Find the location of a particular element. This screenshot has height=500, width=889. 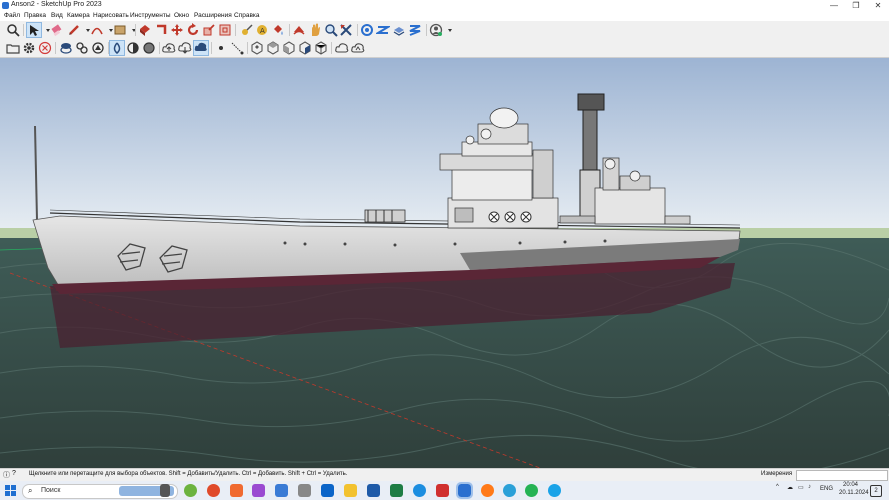

menu-camera: Камера is located at coordinates (78, 15).